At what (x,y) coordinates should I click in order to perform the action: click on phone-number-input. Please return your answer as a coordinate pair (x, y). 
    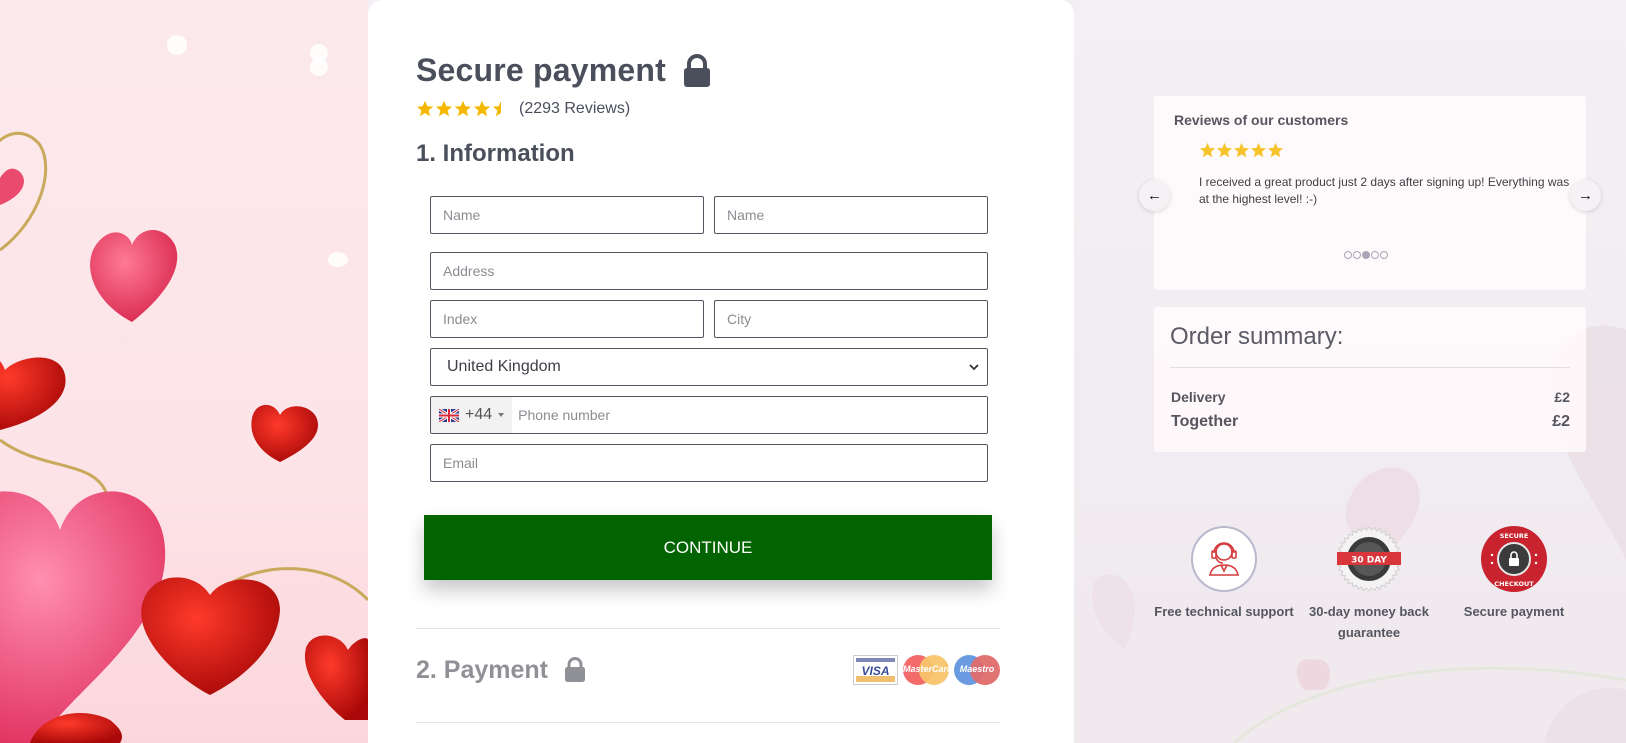
    Looking at the image, I should click on (749, 415).